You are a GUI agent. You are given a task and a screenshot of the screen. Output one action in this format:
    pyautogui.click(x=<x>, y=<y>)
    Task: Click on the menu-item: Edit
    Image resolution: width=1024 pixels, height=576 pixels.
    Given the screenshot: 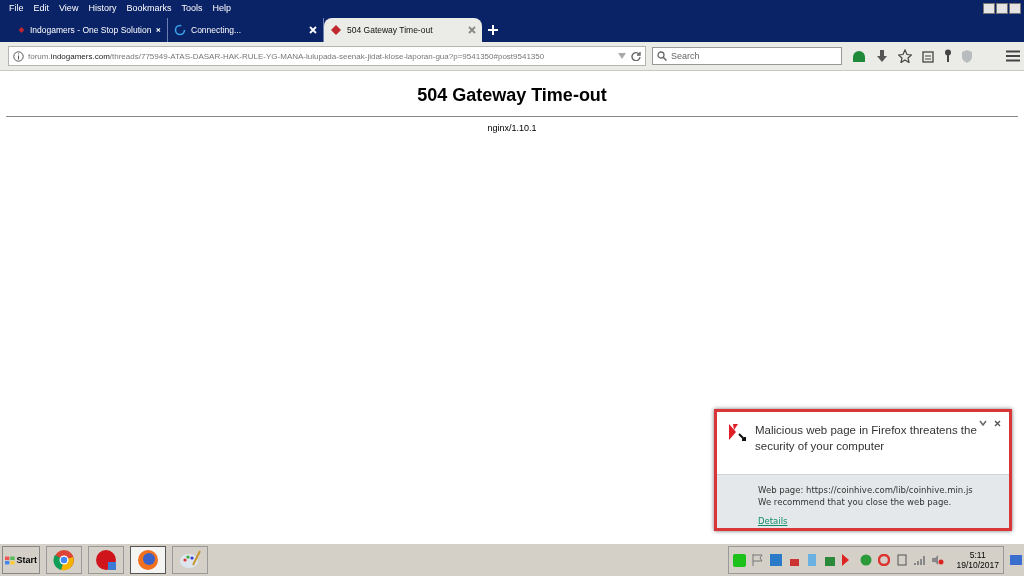 What is the action you would take?
    pyautogui.click(x=41, y=8)
    